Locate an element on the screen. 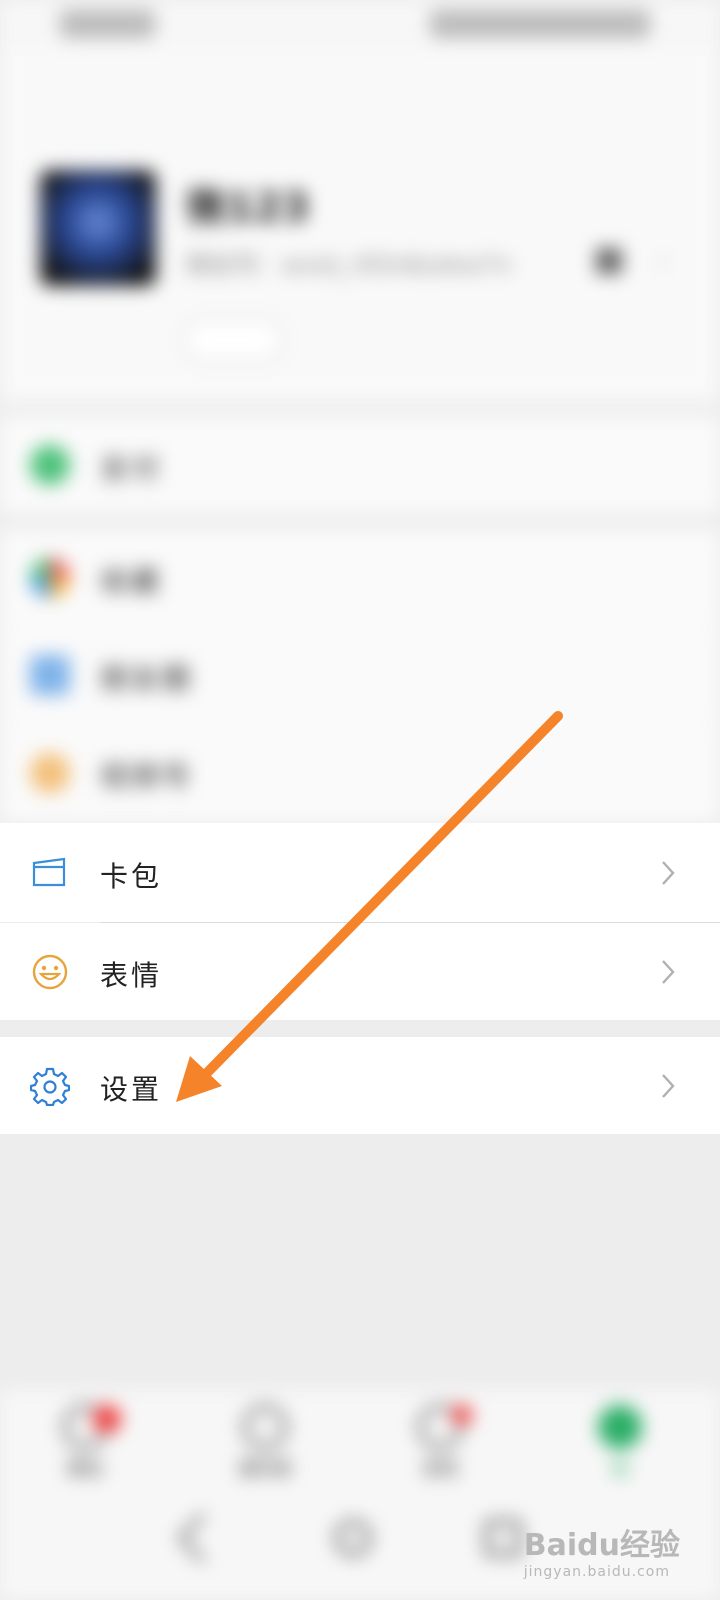 This screenshot has width=720, height=1600. status-indicators is located at coordinates (540, 24).